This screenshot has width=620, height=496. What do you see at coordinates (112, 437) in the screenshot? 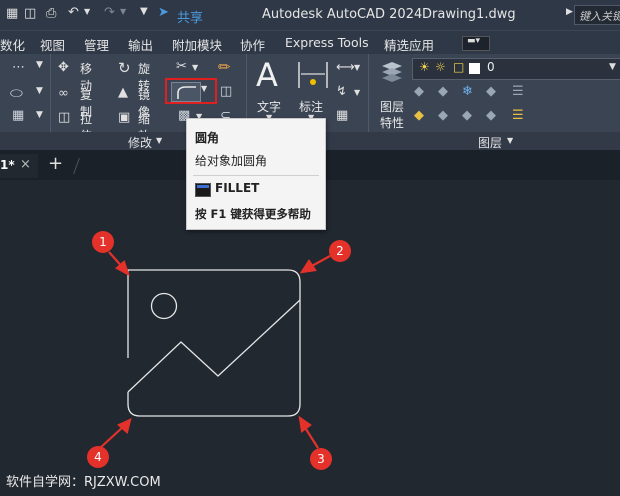
I see `arrow-4-shaft` at bounding box center [112, 437].